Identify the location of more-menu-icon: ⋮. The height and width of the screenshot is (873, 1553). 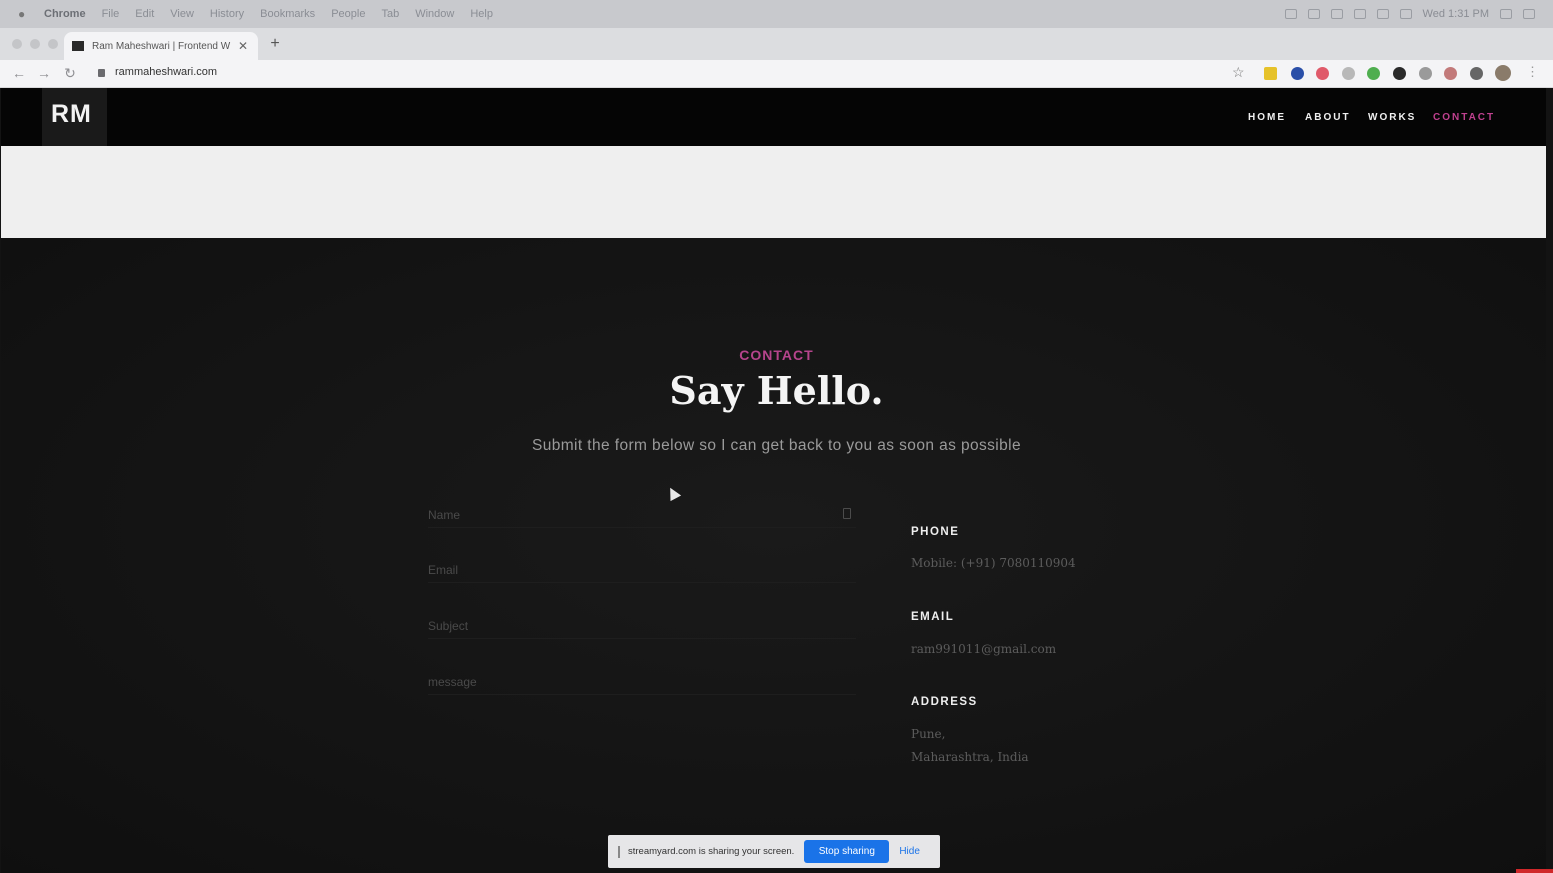
(1532, 72).